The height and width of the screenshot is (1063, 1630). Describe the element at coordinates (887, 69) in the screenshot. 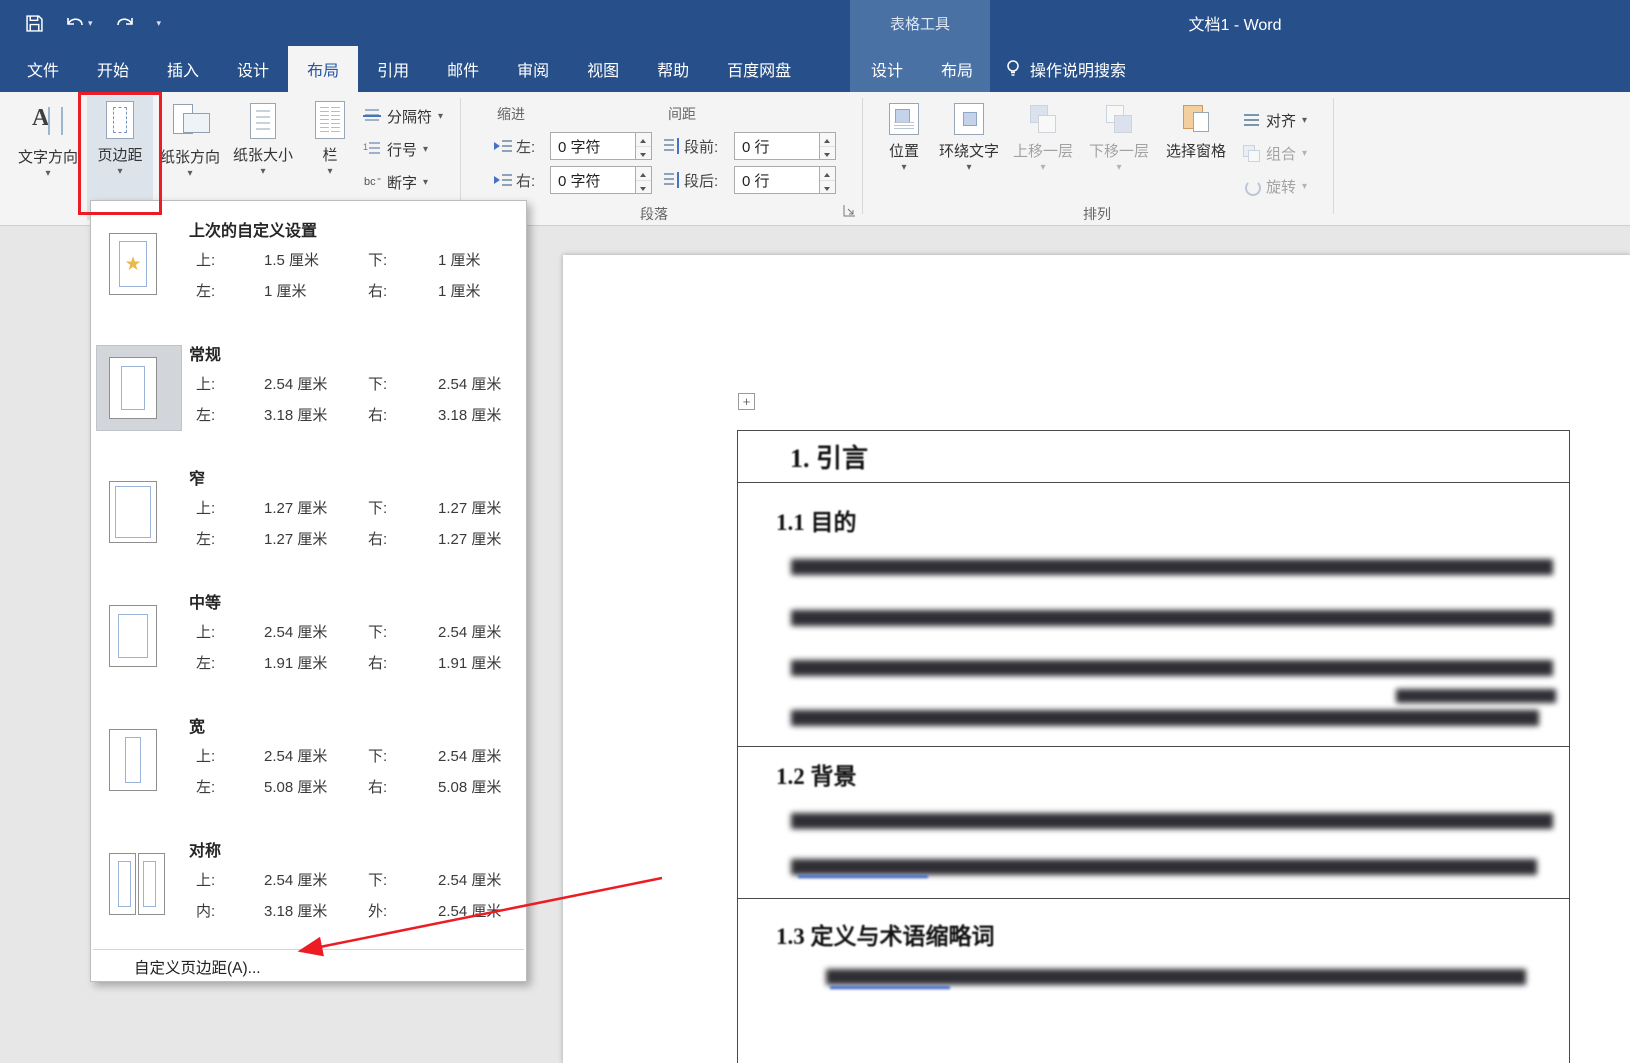

I see `tab-table-design: 设计` at that location.